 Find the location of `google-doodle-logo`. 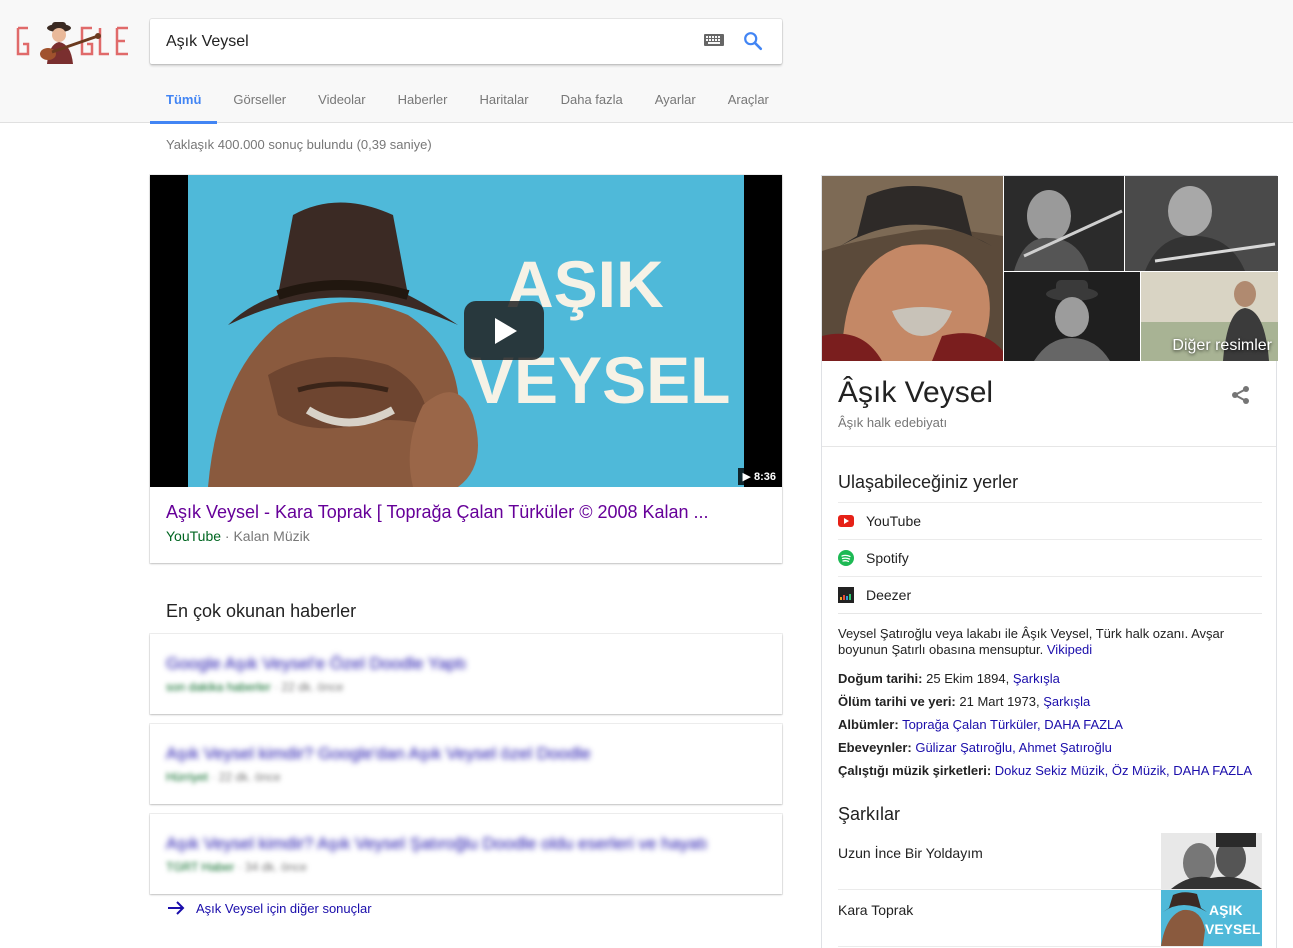

google-doodle-logo is located at coordinates (74, 42).